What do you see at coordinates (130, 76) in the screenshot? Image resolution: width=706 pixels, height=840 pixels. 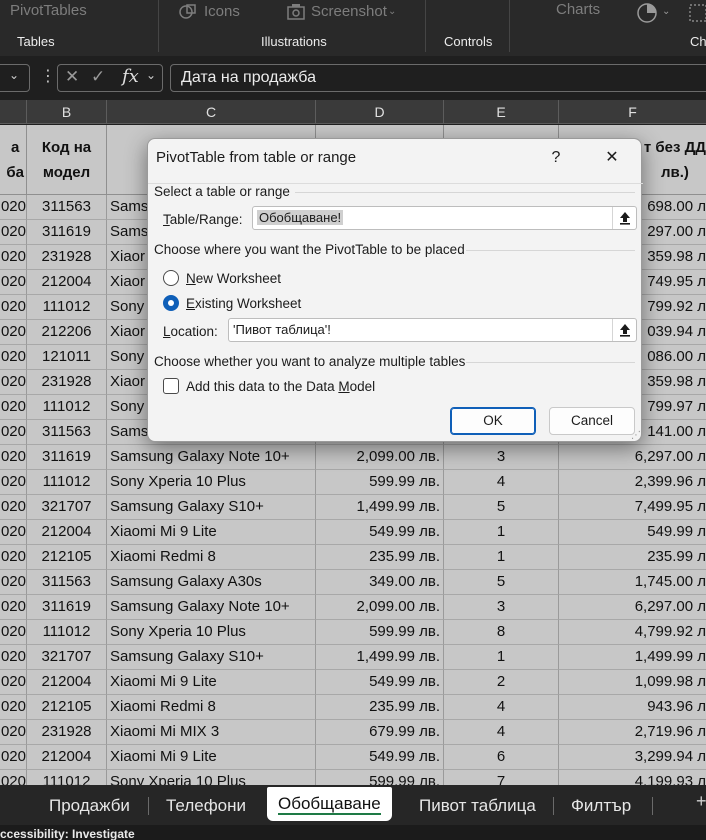 I see `insert-function-icon: fx` at bounding box center [130, 76].